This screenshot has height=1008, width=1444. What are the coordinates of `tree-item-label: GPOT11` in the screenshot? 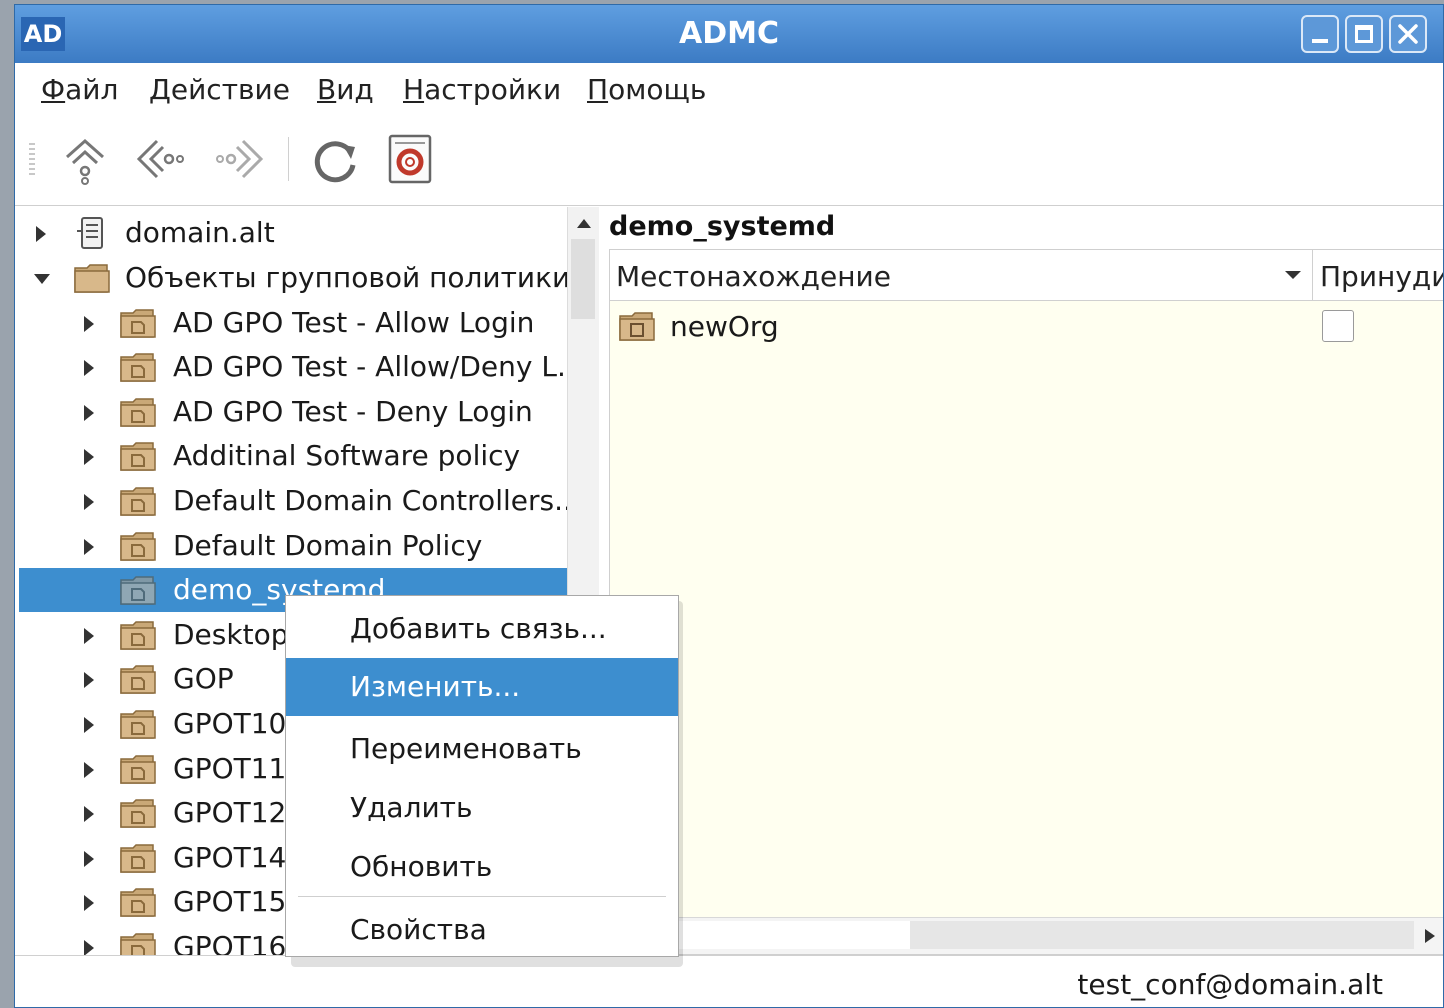 It's located at (230, 768).